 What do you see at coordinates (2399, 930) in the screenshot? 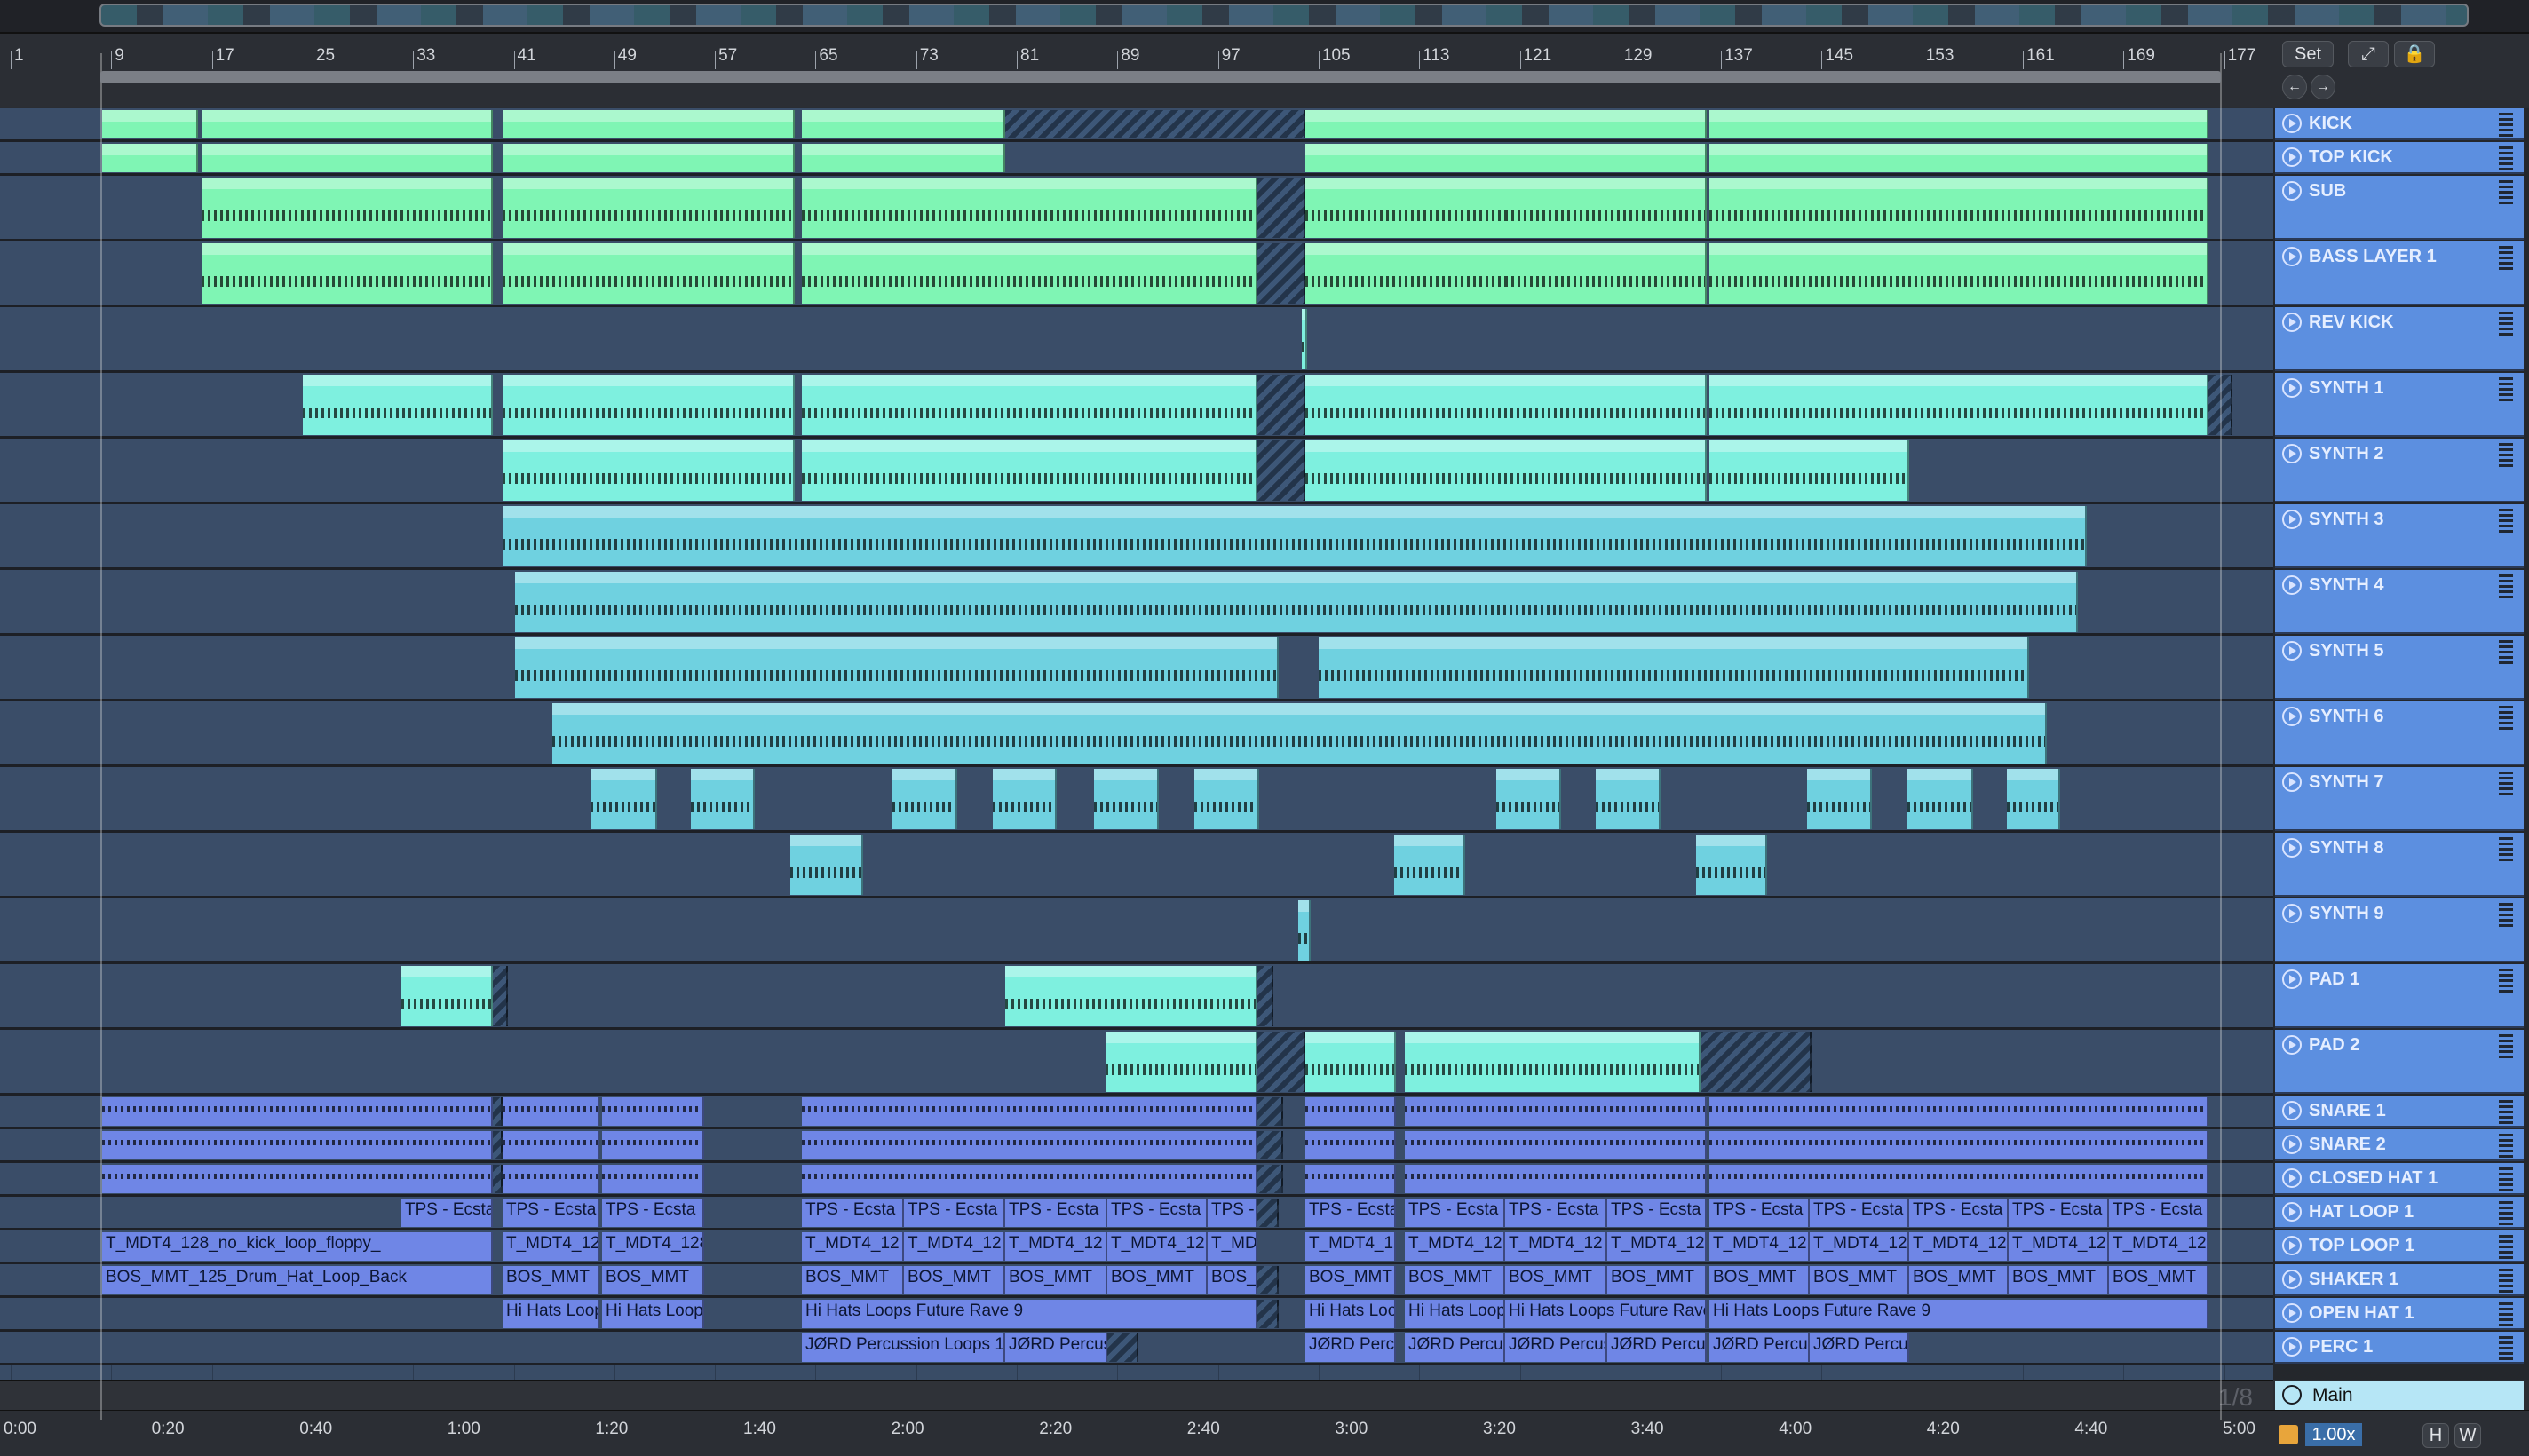
I see `track-header: SYNTH 9` at bounding box center [2399, 930].